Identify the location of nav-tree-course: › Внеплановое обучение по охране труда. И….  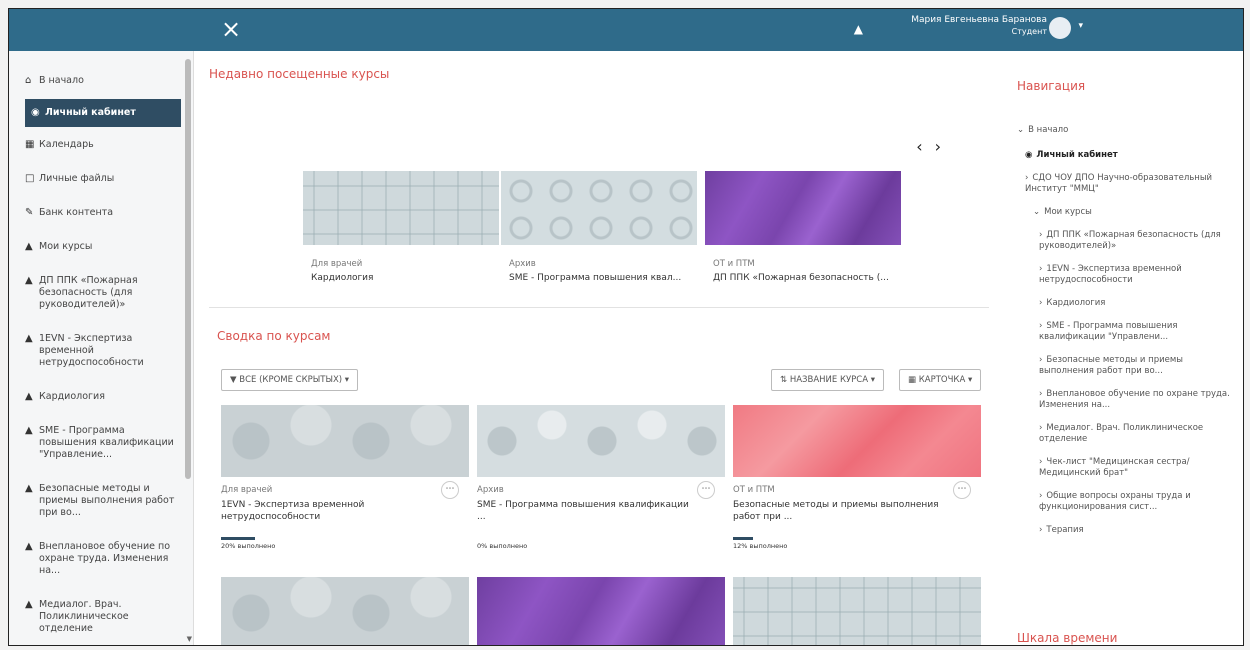
(1124, 400).